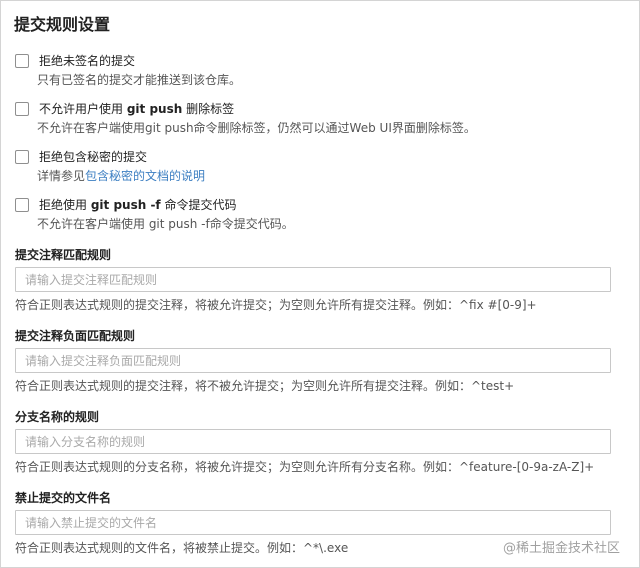  Describe the element at coordinates (165, 224) in the screenshot. I see `checkbox-description: 不允许在客户端使用 git push -f命令提交代码。` at that location.